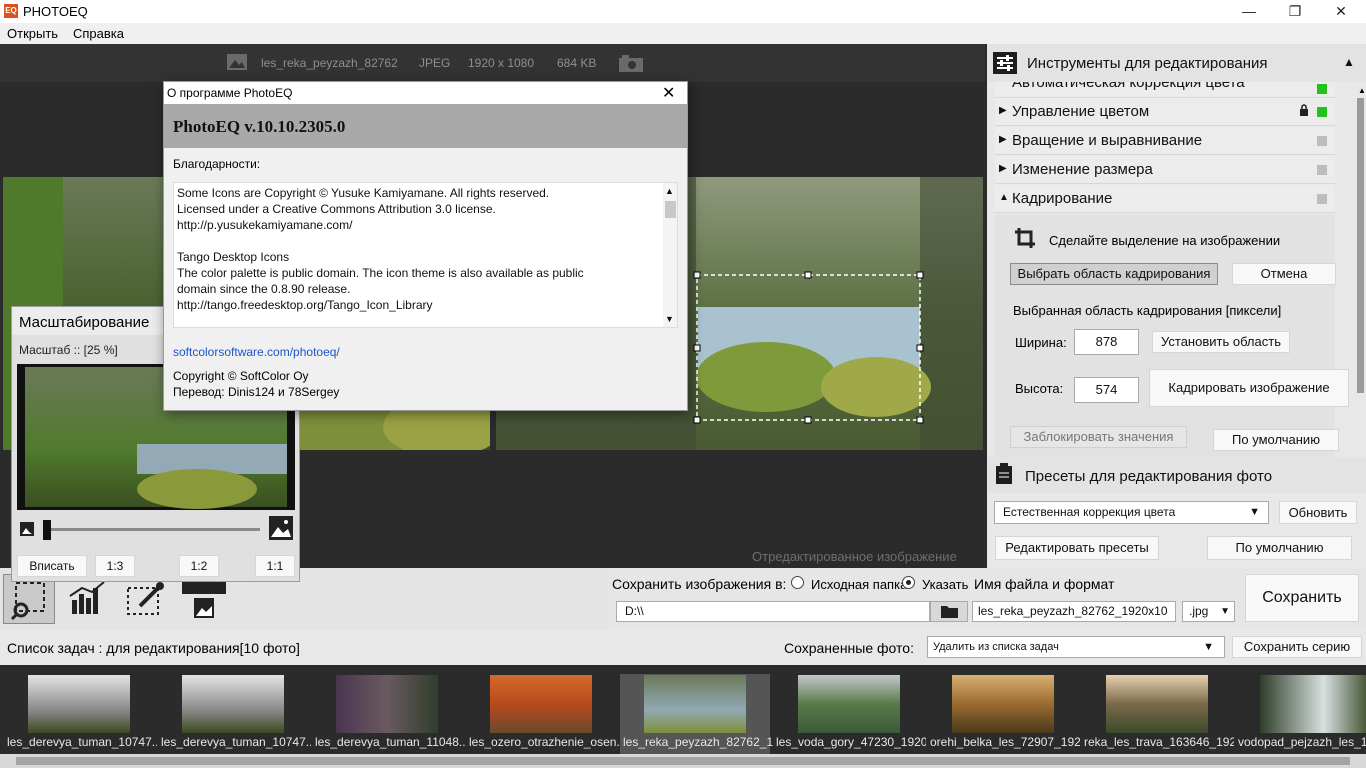 This screenshot has height=768, width=1366. I want to click on tool-color-management: ▶ Управление цветом, so click(1165, 112).